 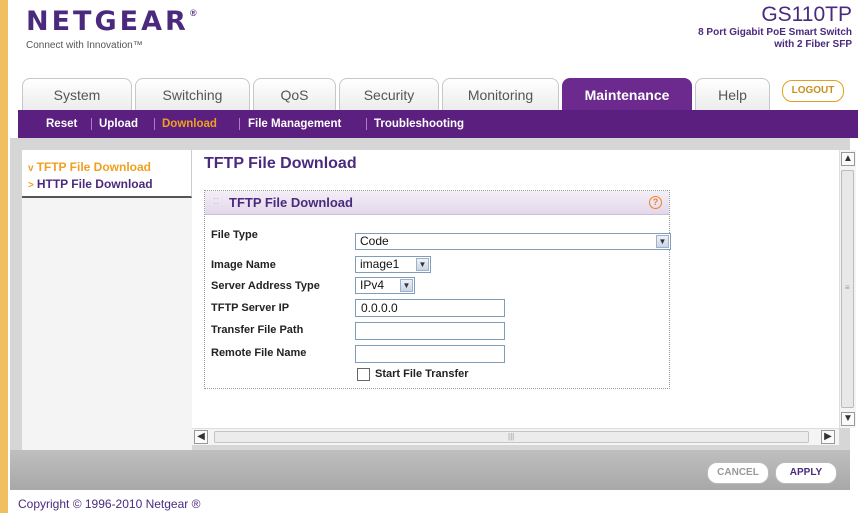 What do you see at coordinates (192, 94) in the screenshot?
I see `tab-switching: Switching` at bounding box center [192, 94].